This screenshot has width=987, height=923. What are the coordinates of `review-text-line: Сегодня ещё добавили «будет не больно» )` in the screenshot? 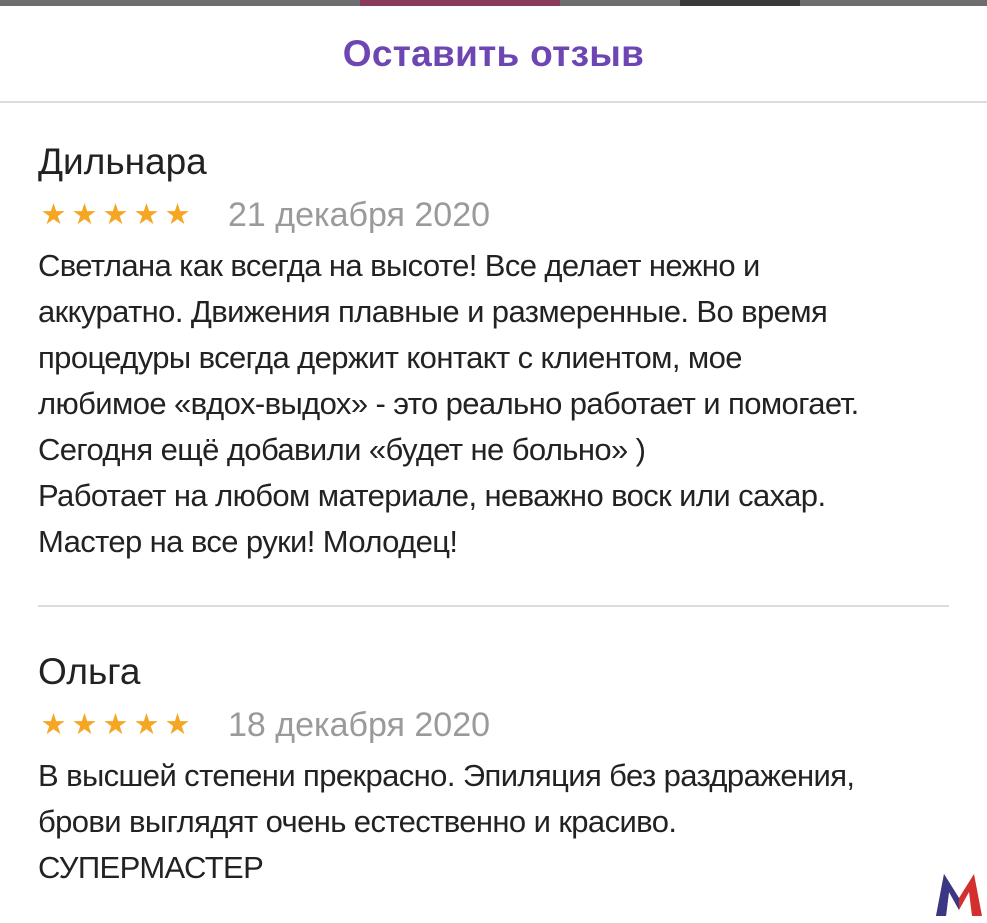 It's located at (342, 449).